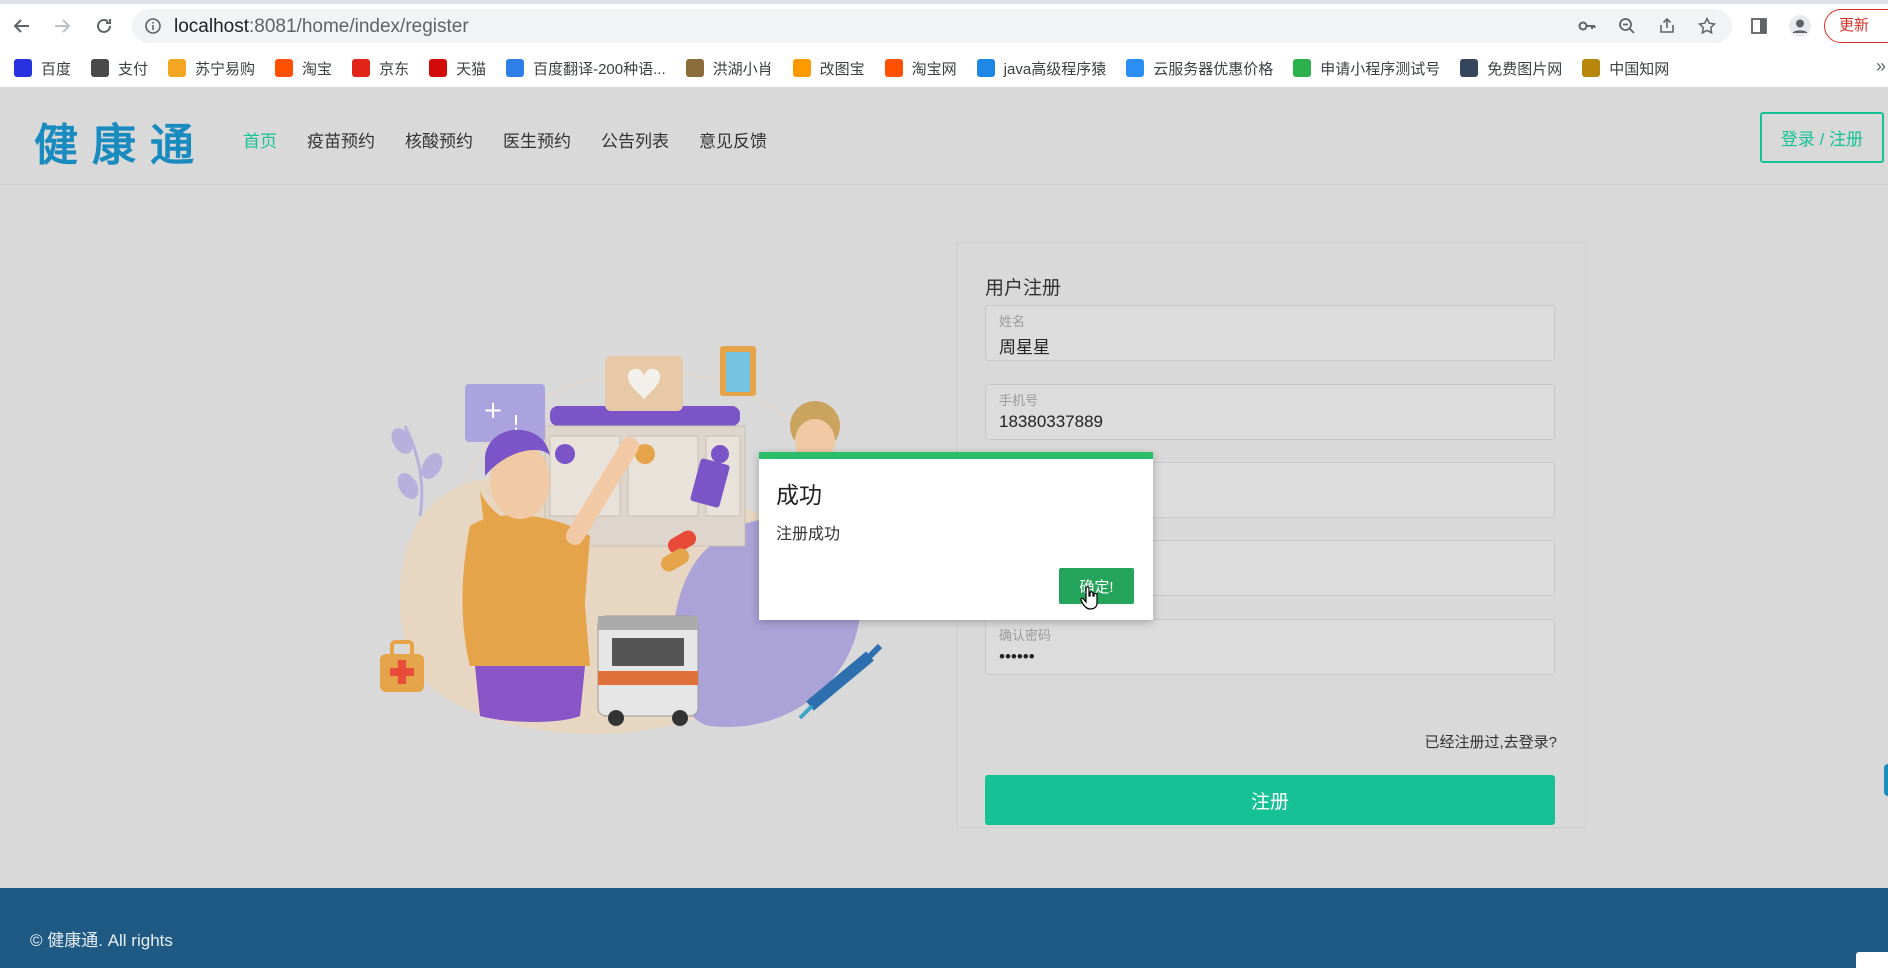 The image size is (1888, 968). Describe the element at coordinates (62, 26) in the screenshot. I see `forward-icon` at that location.